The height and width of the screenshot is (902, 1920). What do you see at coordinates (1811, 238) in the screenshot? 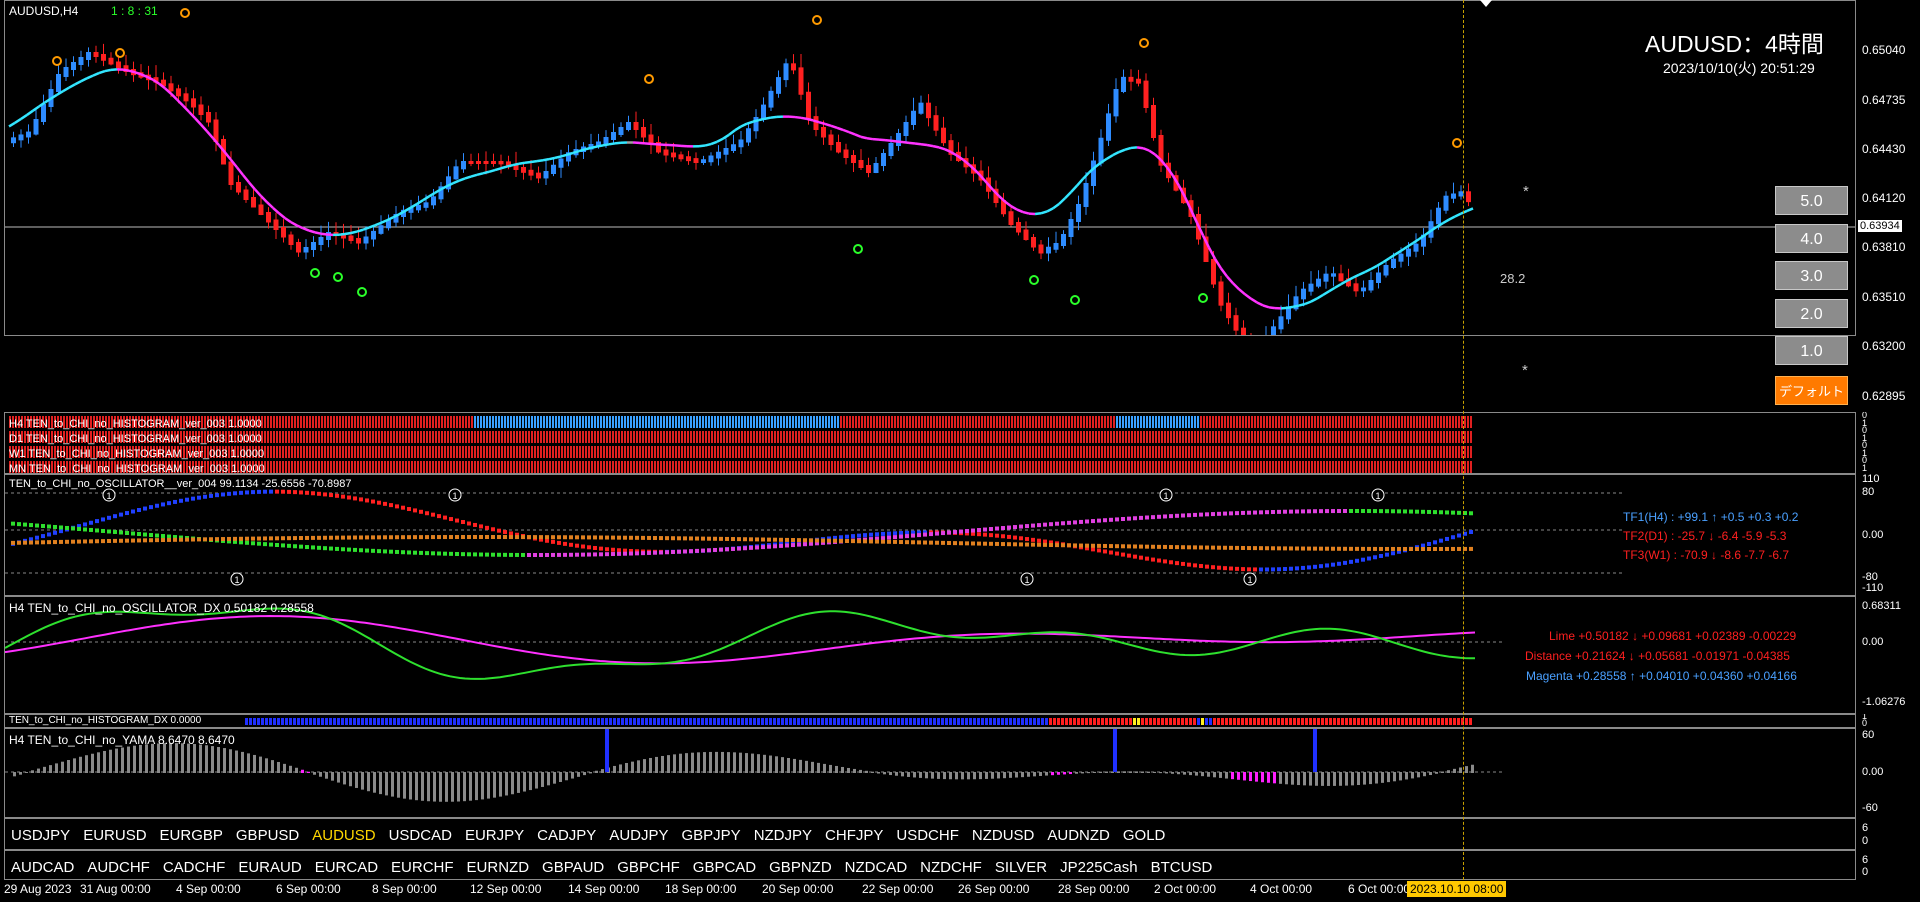
I see `level-button-4: 4.0` at bounding box center [1811, 238].